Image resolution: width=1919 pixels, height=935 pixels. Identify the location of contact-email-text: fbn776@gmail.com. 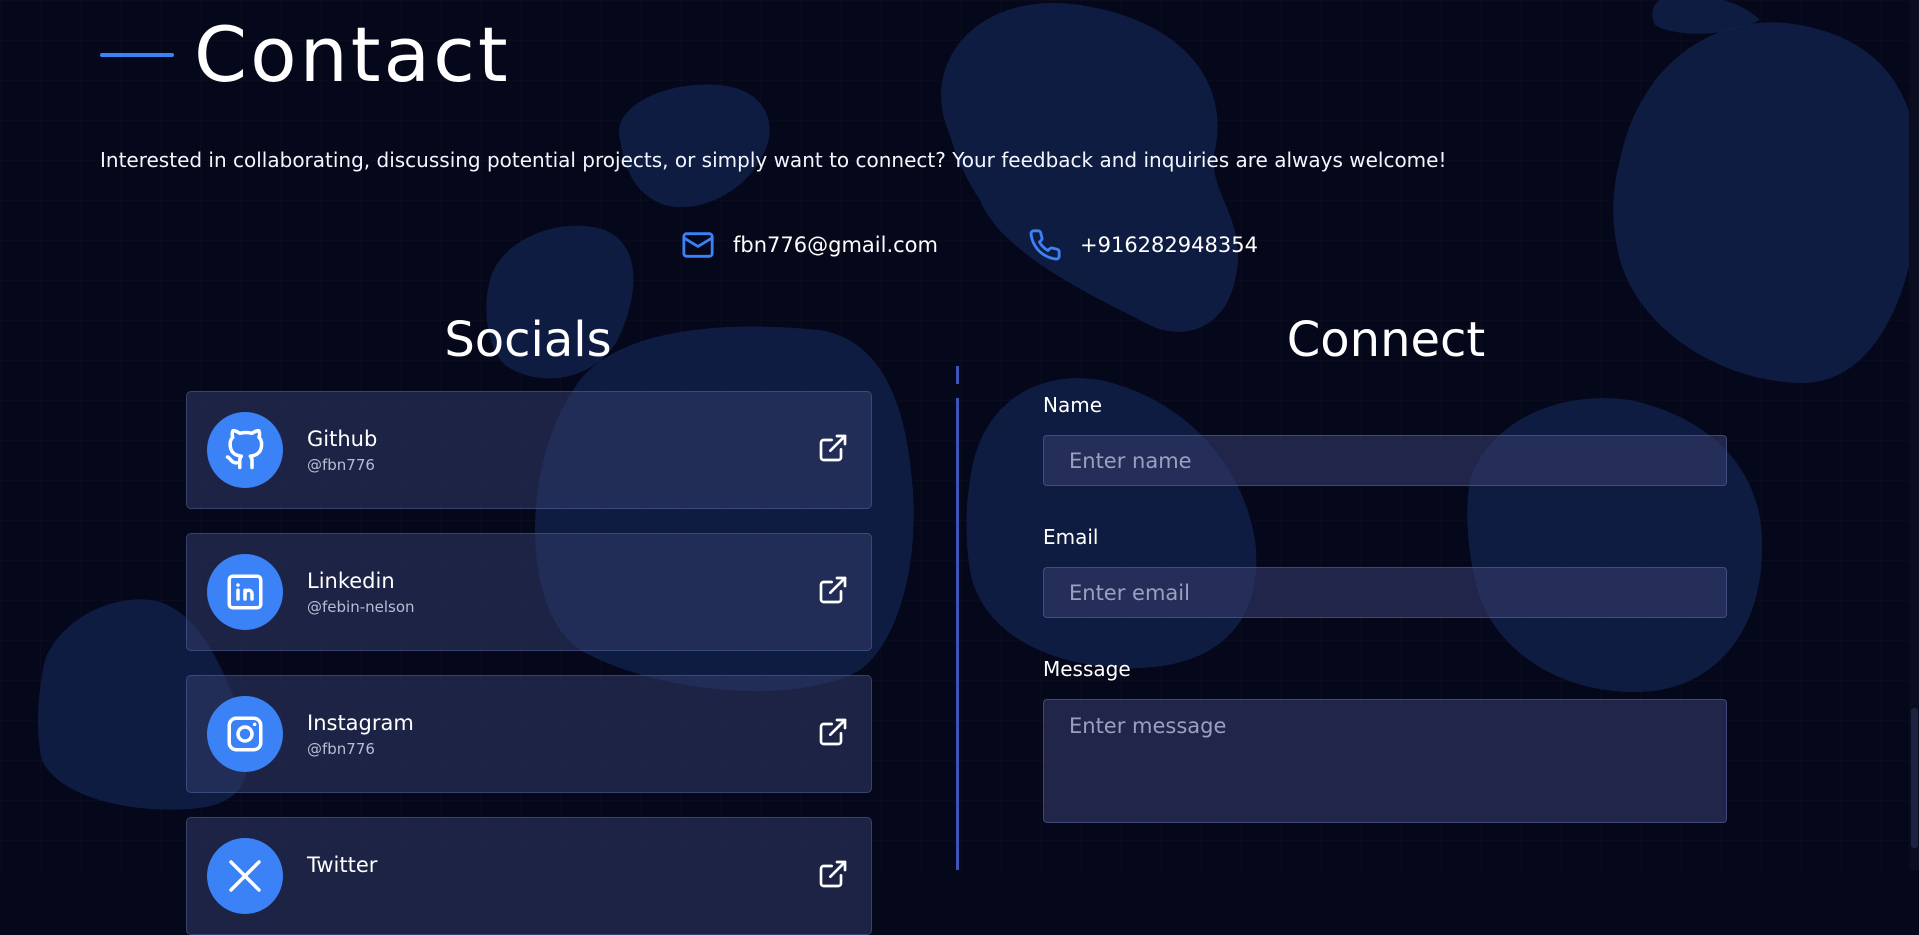
(835, 245).